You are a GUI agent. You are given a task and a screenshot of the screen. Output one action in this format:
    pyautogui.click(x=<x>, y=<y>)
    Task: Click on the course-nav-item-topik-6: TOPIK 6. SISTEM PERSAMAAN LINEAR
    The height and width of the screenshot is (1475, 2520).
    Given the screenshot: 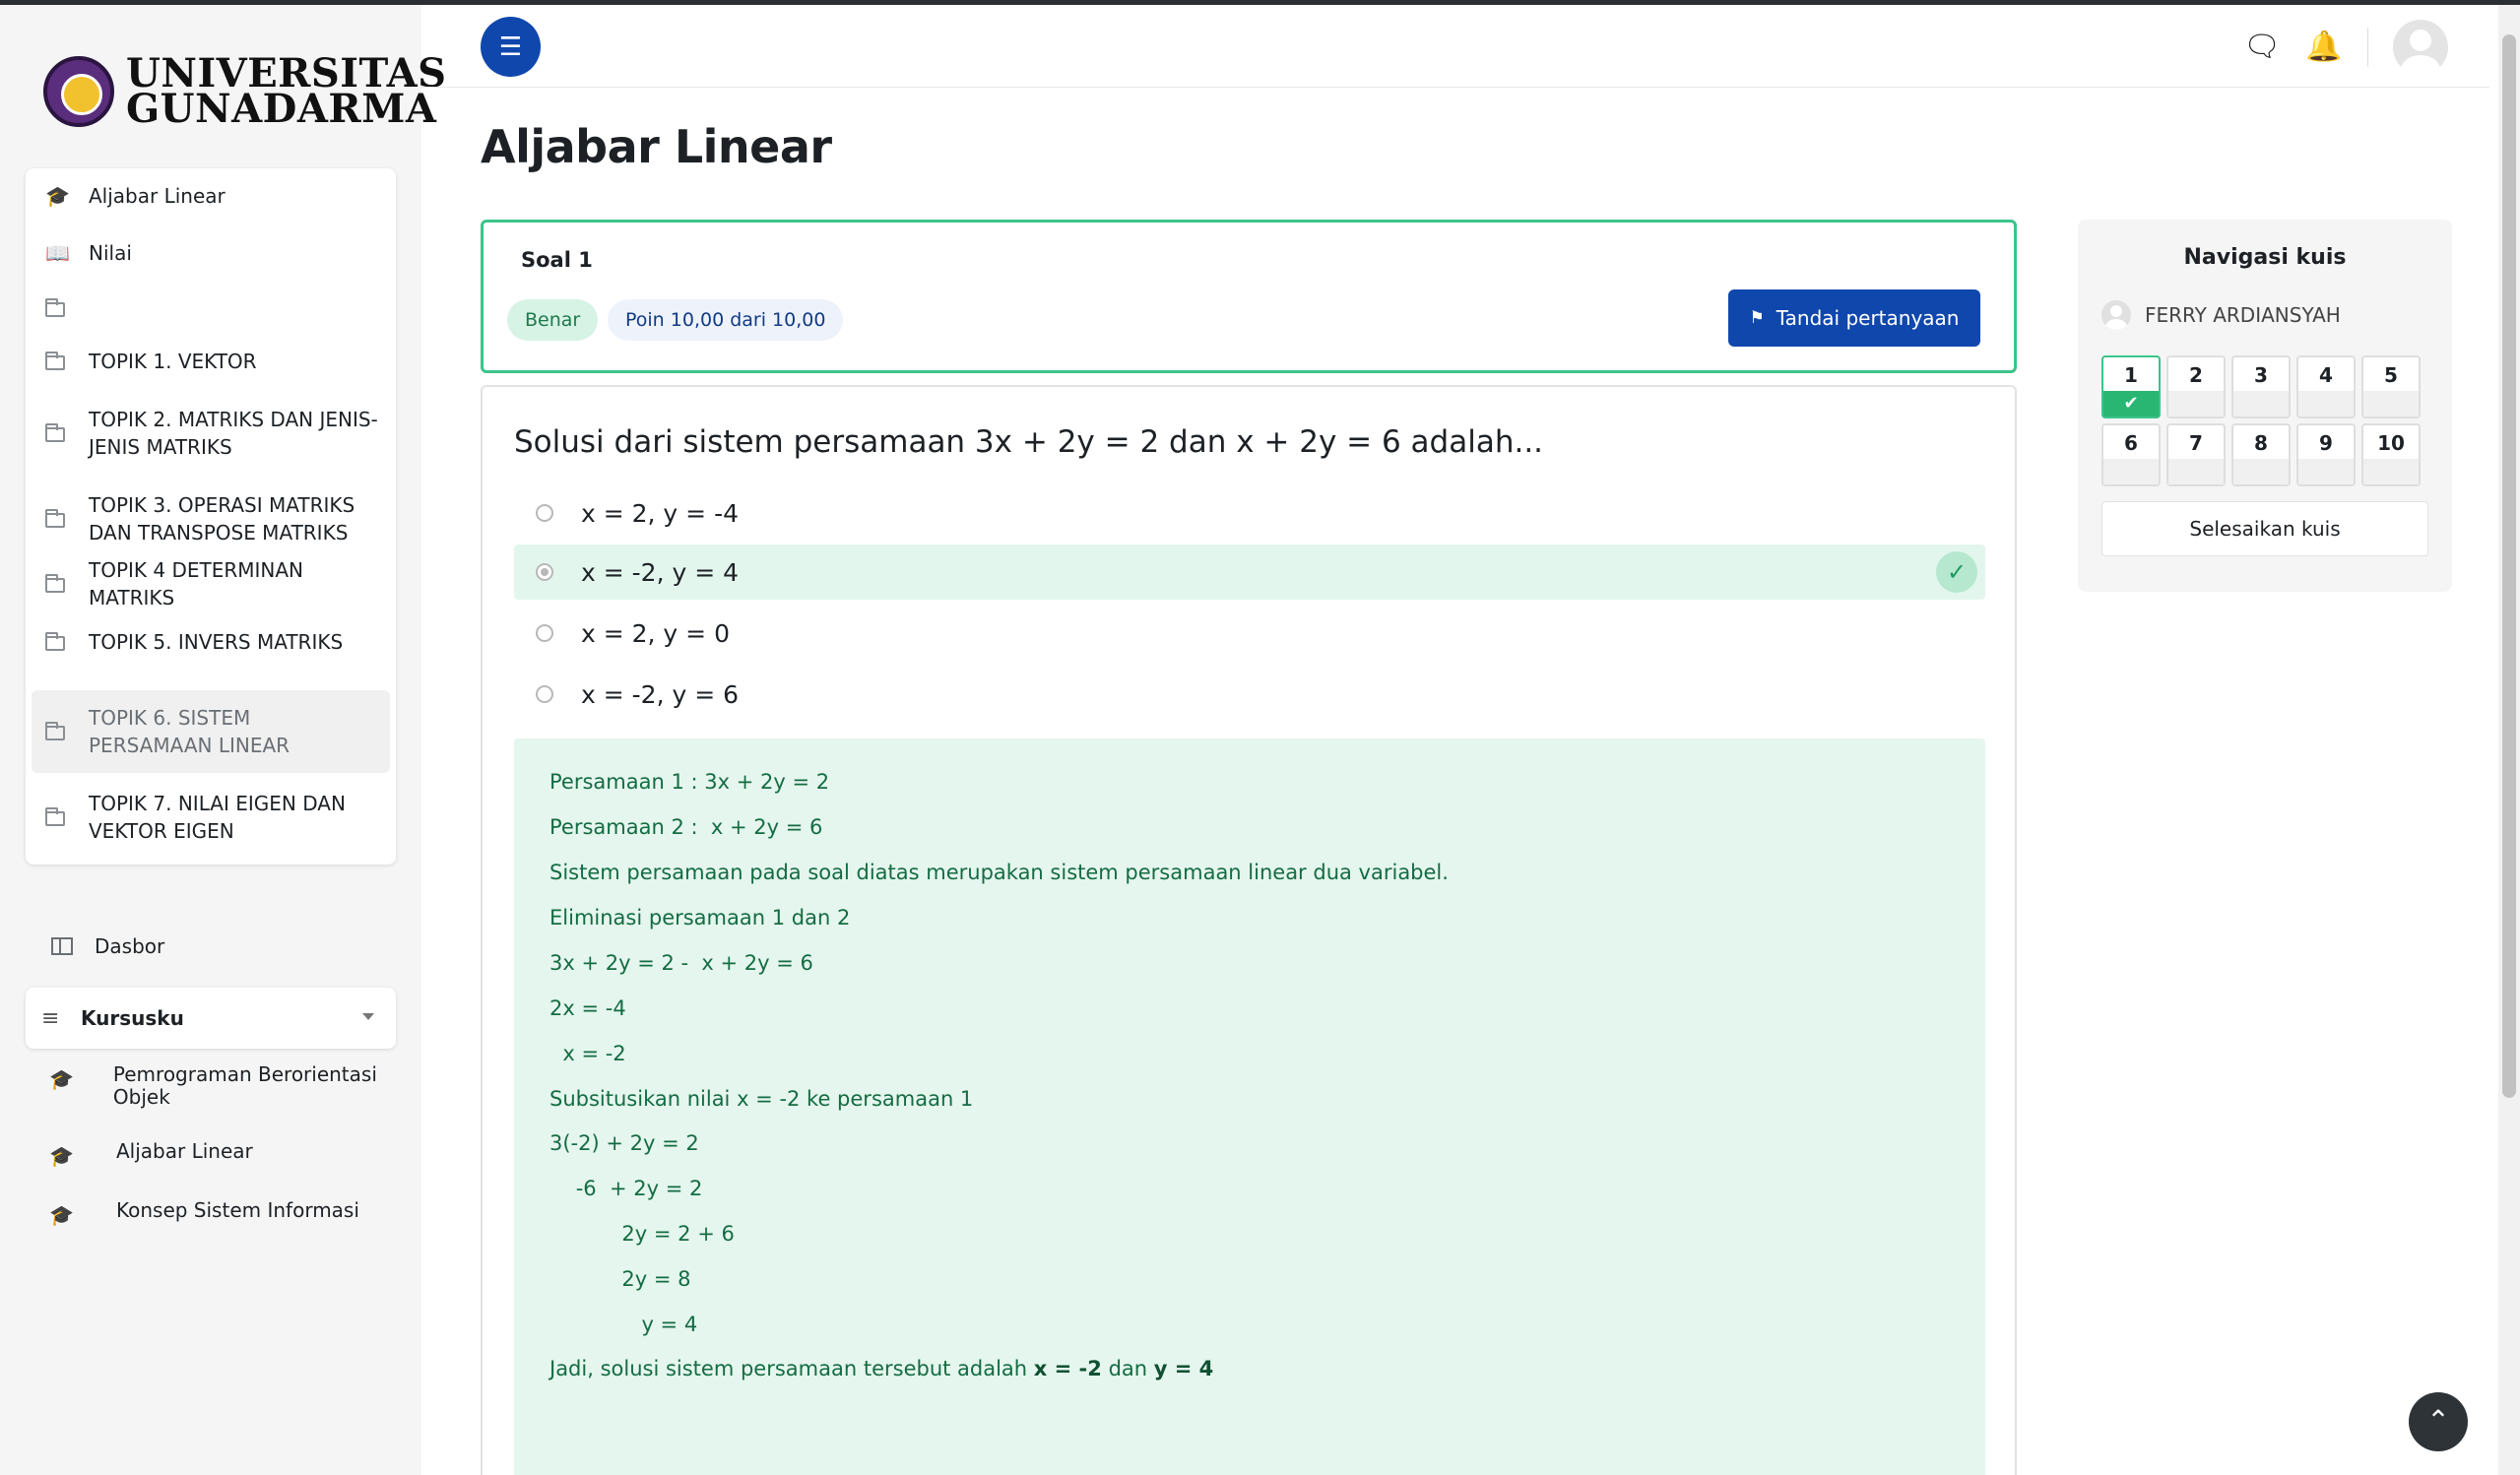 What is the action you would take?
    pyautogui.click(x=211, y=731)
    